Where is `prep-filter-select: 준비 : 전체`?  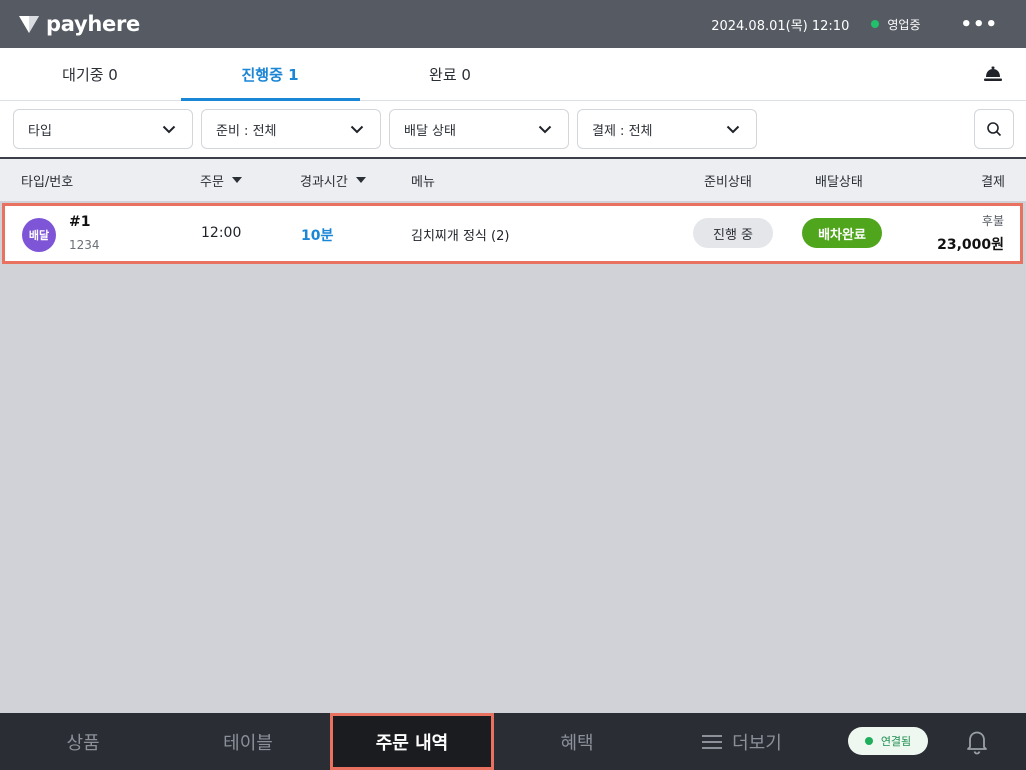 prep-filter-select: 준비 : 전체 is located at coordinates (291, 129).